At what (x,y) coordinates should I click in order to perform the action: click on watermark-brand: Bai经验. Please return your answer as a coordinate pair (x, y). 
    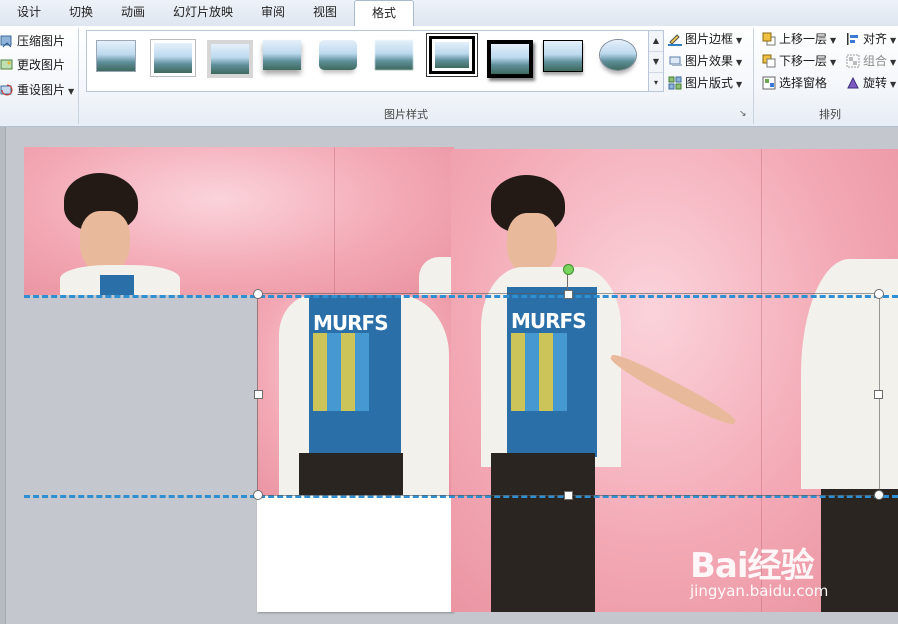
    Looking at the image, I should click on (752, 566).